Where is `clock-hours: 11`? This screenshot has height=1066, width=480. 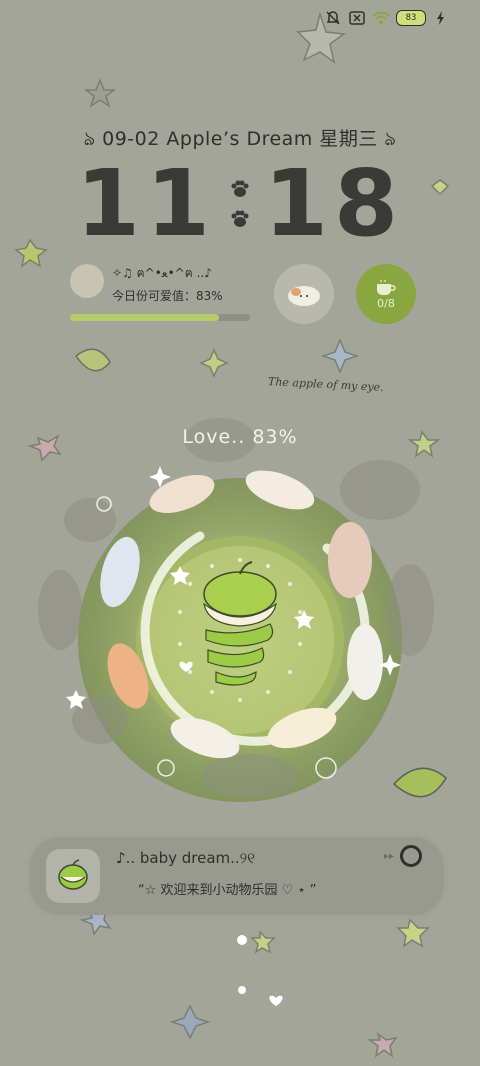
clock-hours: 11 is located at coordinates (145, 203).